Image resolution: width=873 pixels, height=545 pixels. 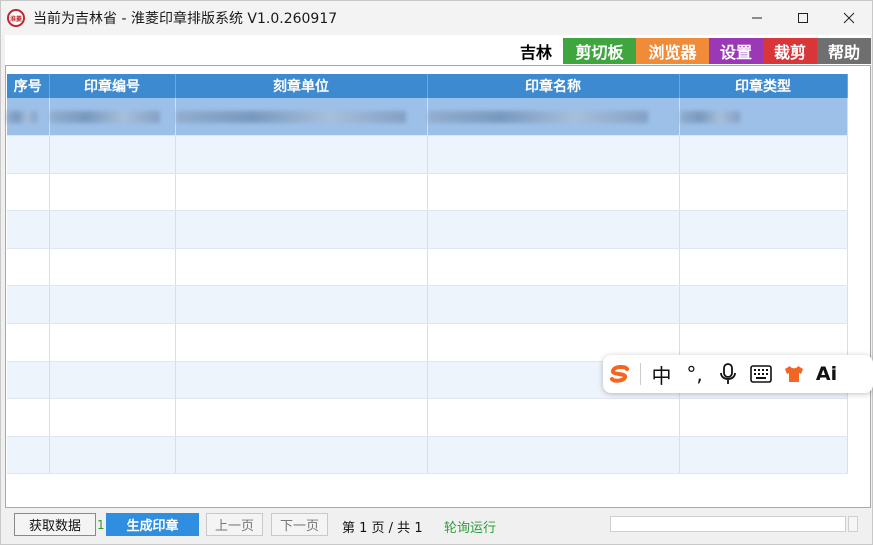 What do you see at coordinates (101, 525) in the screenshot?
I see `status-mark: 1` at bounding box center [101, 525].